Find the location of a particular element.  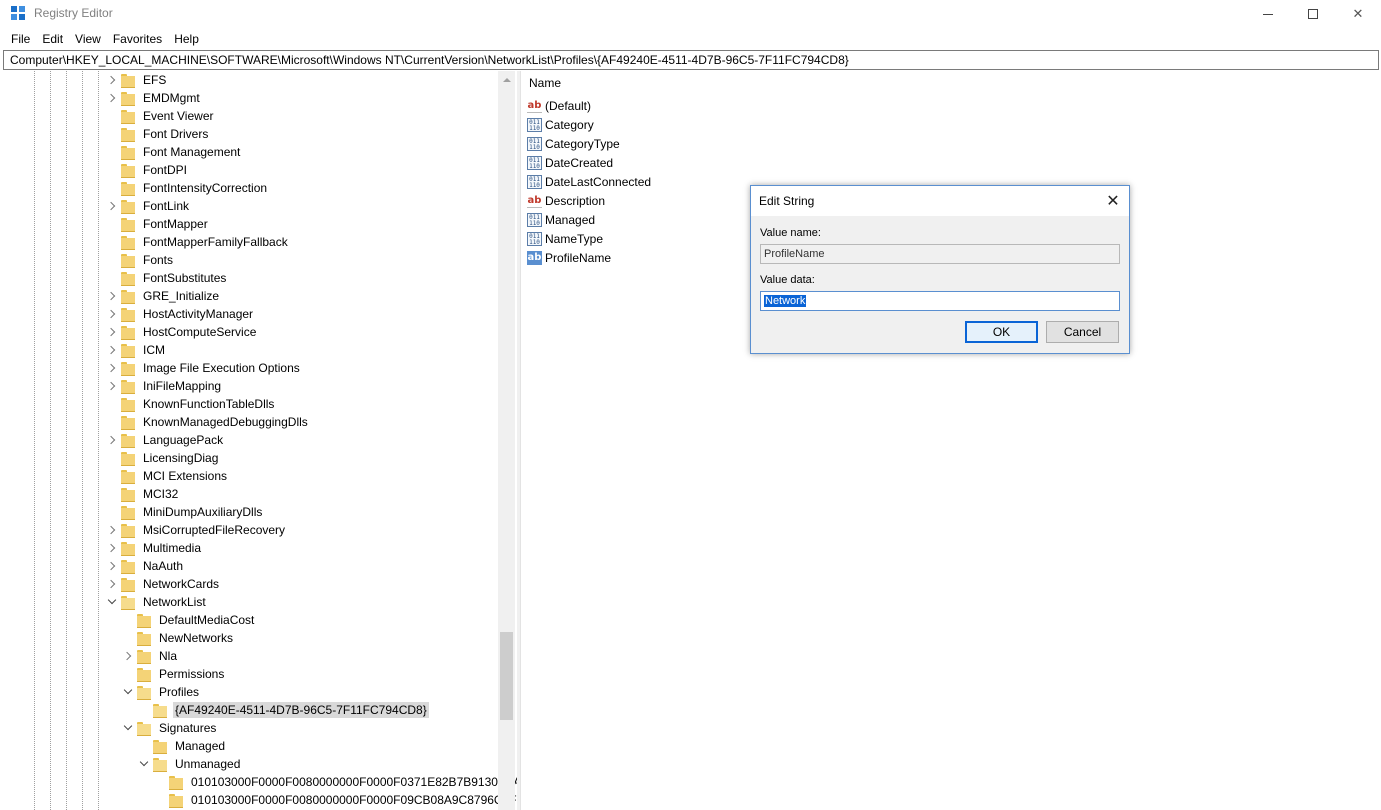

value-row: 011 110 CategoryType is located at coordinates (573, 143).